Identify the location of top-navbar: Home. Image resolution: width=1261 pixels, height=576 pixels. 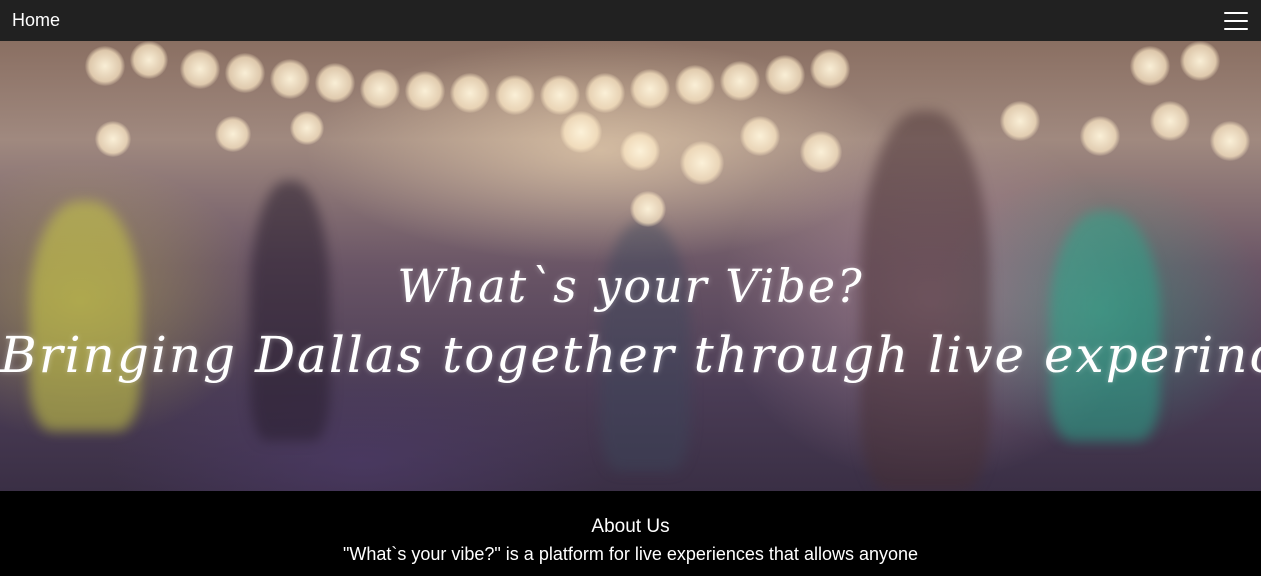
(630, 20).